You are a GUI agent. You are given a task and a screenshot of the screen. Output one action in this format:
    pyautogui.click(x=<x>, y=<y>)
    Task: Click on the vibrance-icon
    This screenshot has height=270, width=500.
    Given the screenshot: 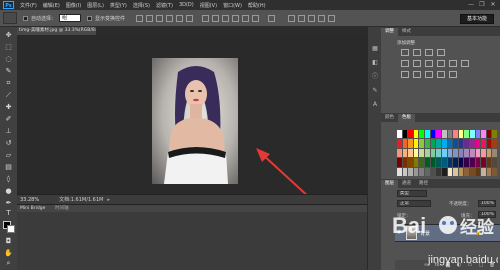 What is the action you would take?
    pyautogui.click(x=405, y=63)
    